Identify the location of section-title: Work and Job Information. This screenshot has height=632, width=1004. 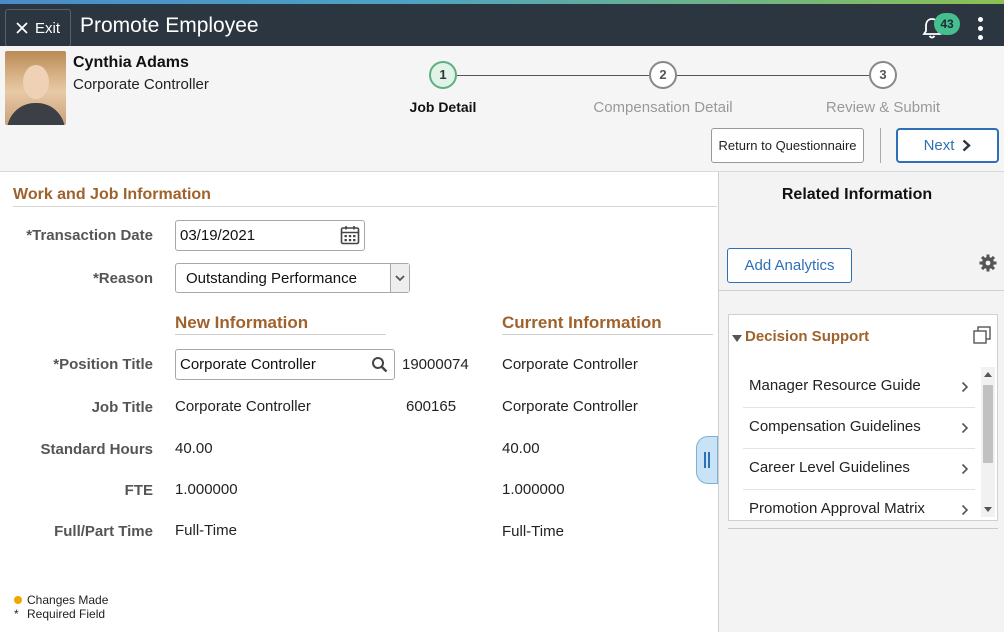
(112, 194).